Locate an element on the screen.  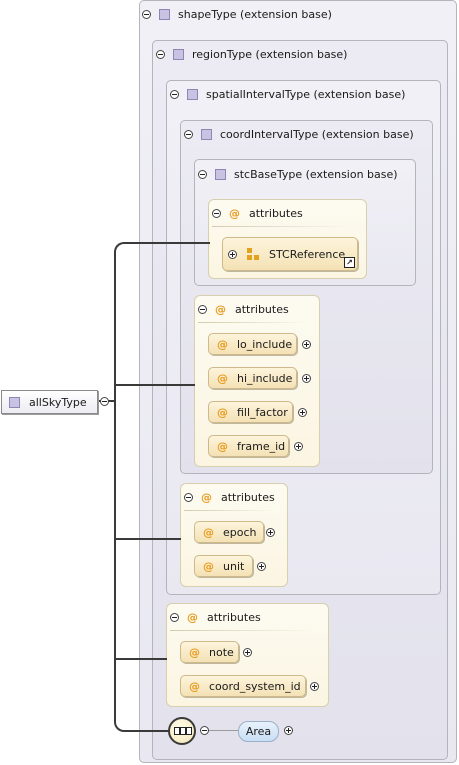
extension-label: stcBaseType (extension base) is located at coordinates (316, 174).